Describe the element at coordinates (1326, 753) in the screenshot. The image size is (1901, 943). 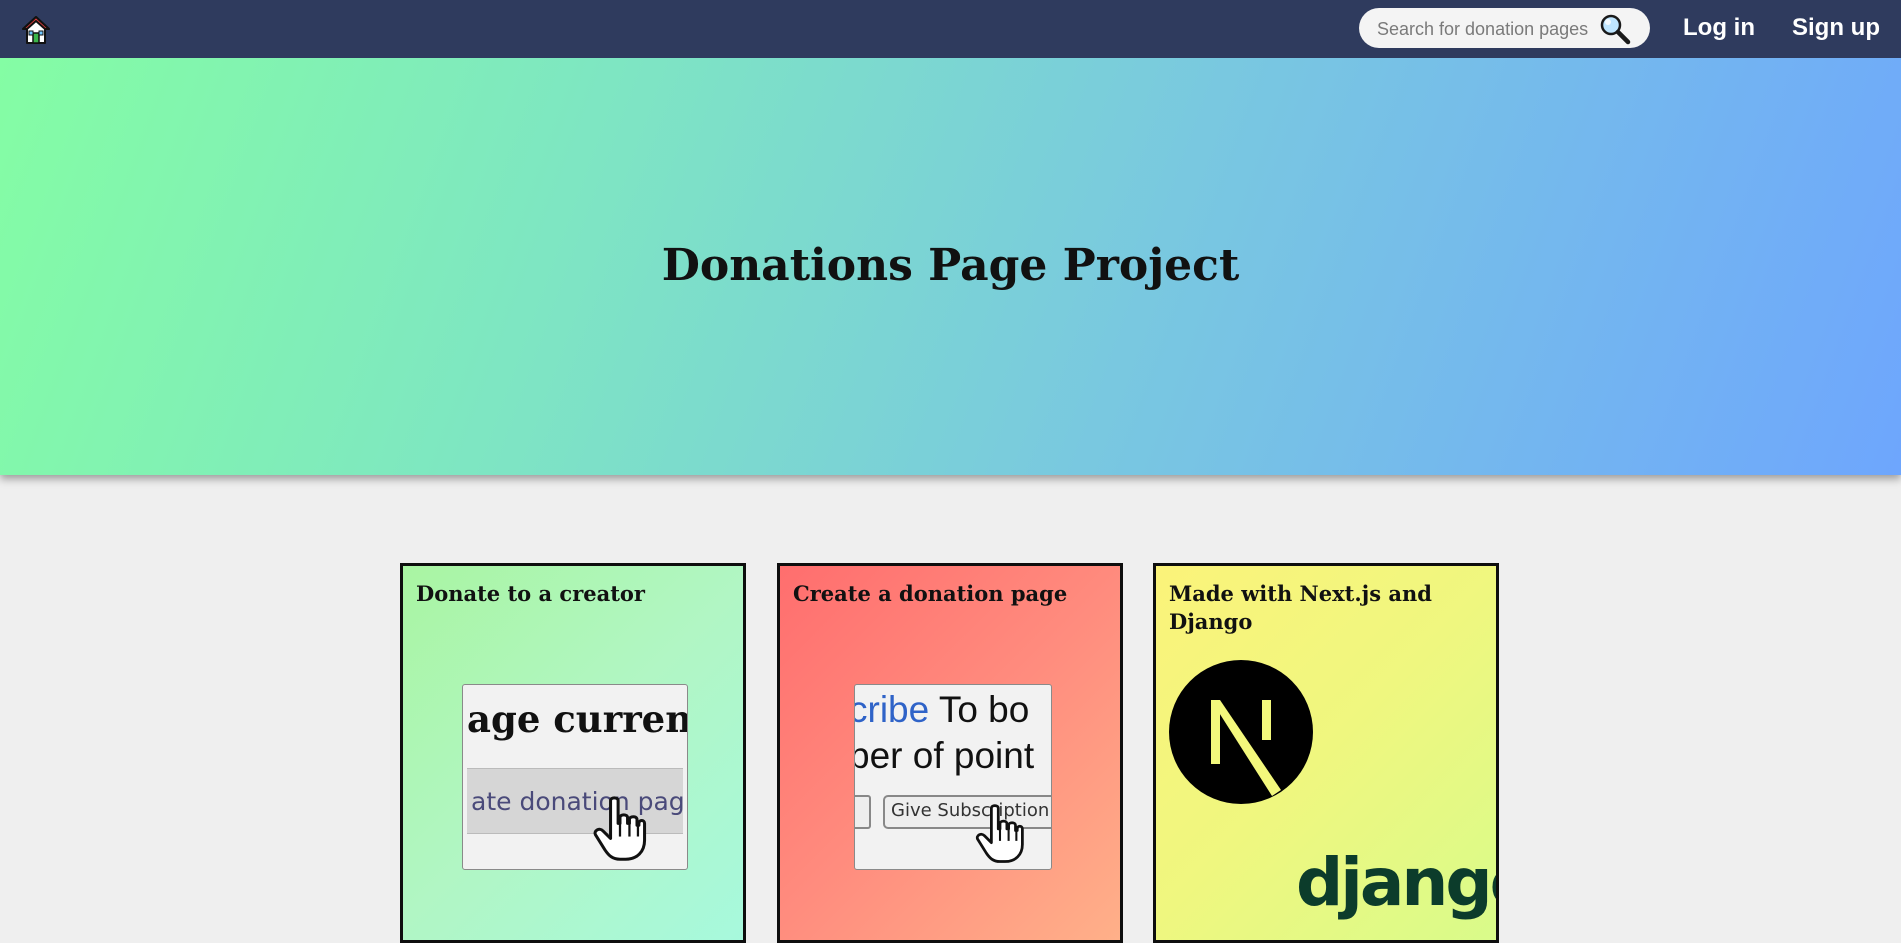
I see `card-tech-stack: Made with Next.js and Django django` at that location.